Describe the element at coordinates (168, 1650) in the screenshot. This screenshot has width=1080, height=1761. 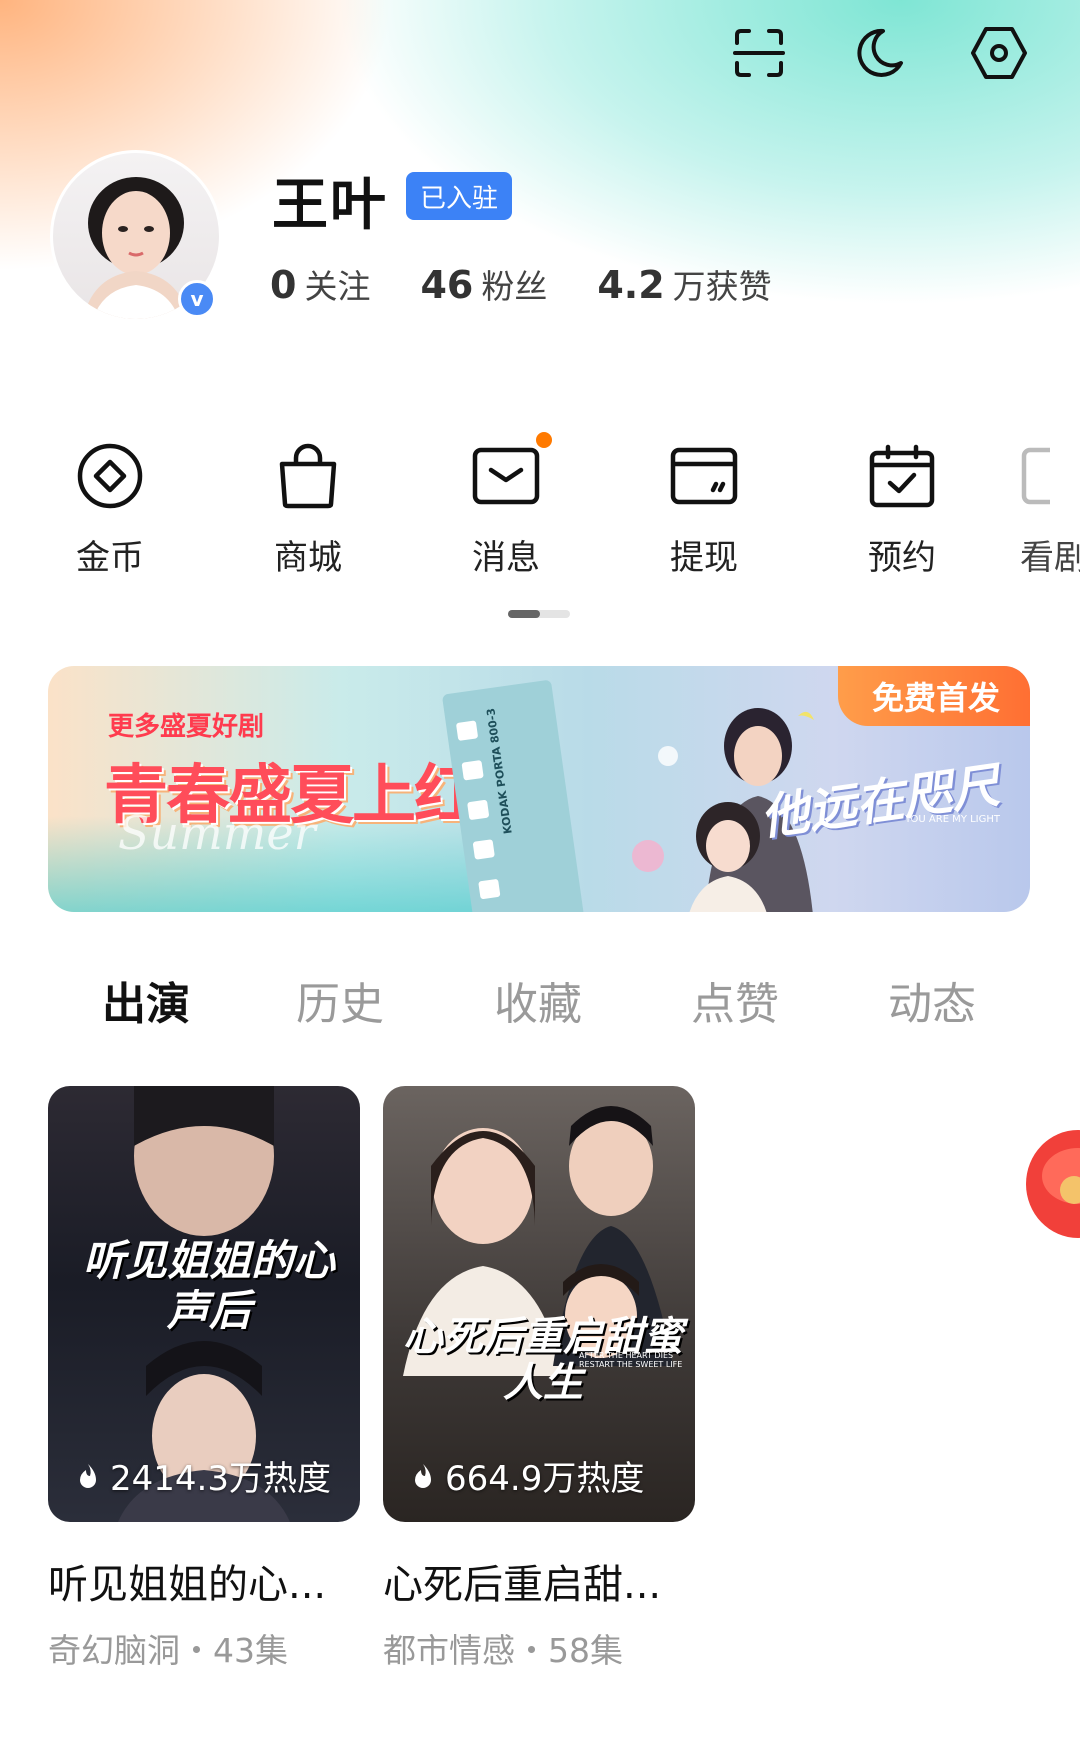
I see `drama-meta: 奇幻脑洞・43集` at that location.